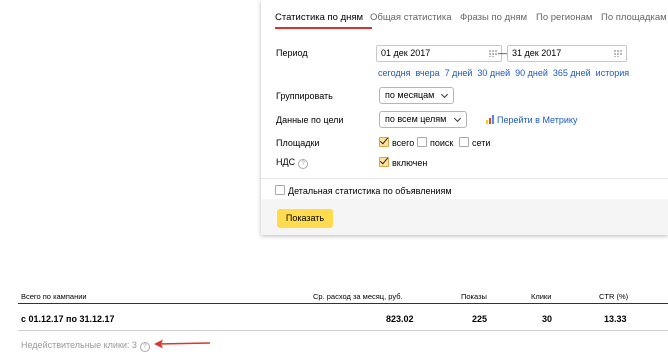  What do you see at coordinates (634, 17) in the screenshot?
I see `tab-by-site: По площадкам` at bounding box center [634, 17].